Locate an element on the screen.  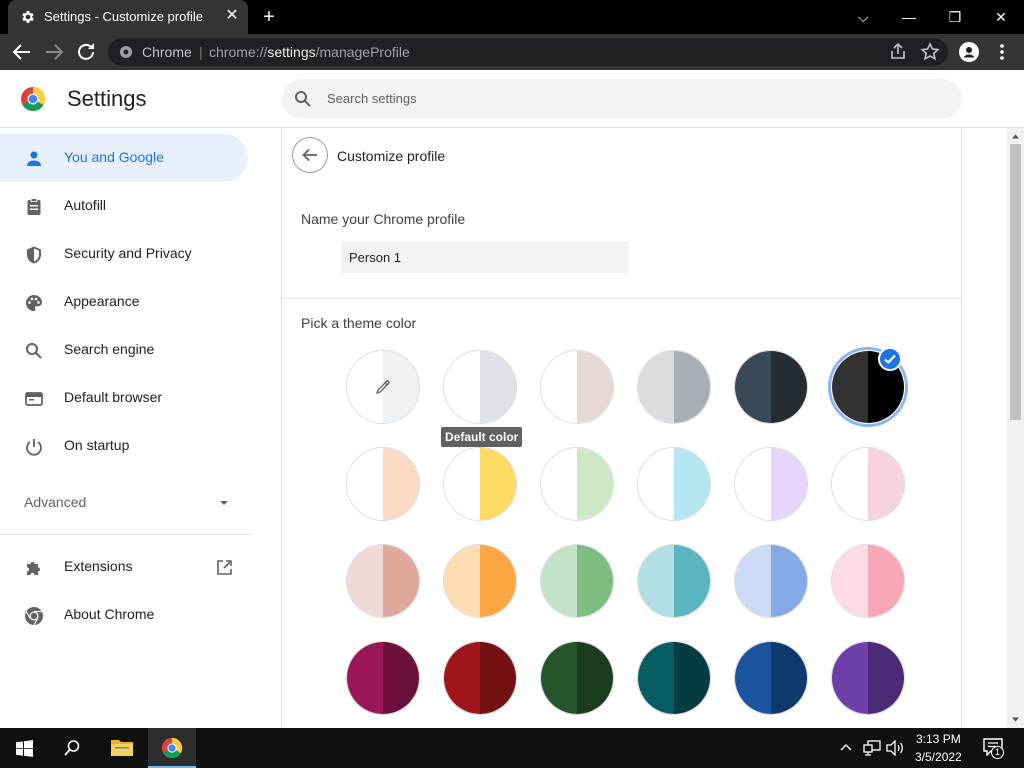
address-bar: Chrome | chrome://settings/manageProfile is located at coordinates (528, 52).